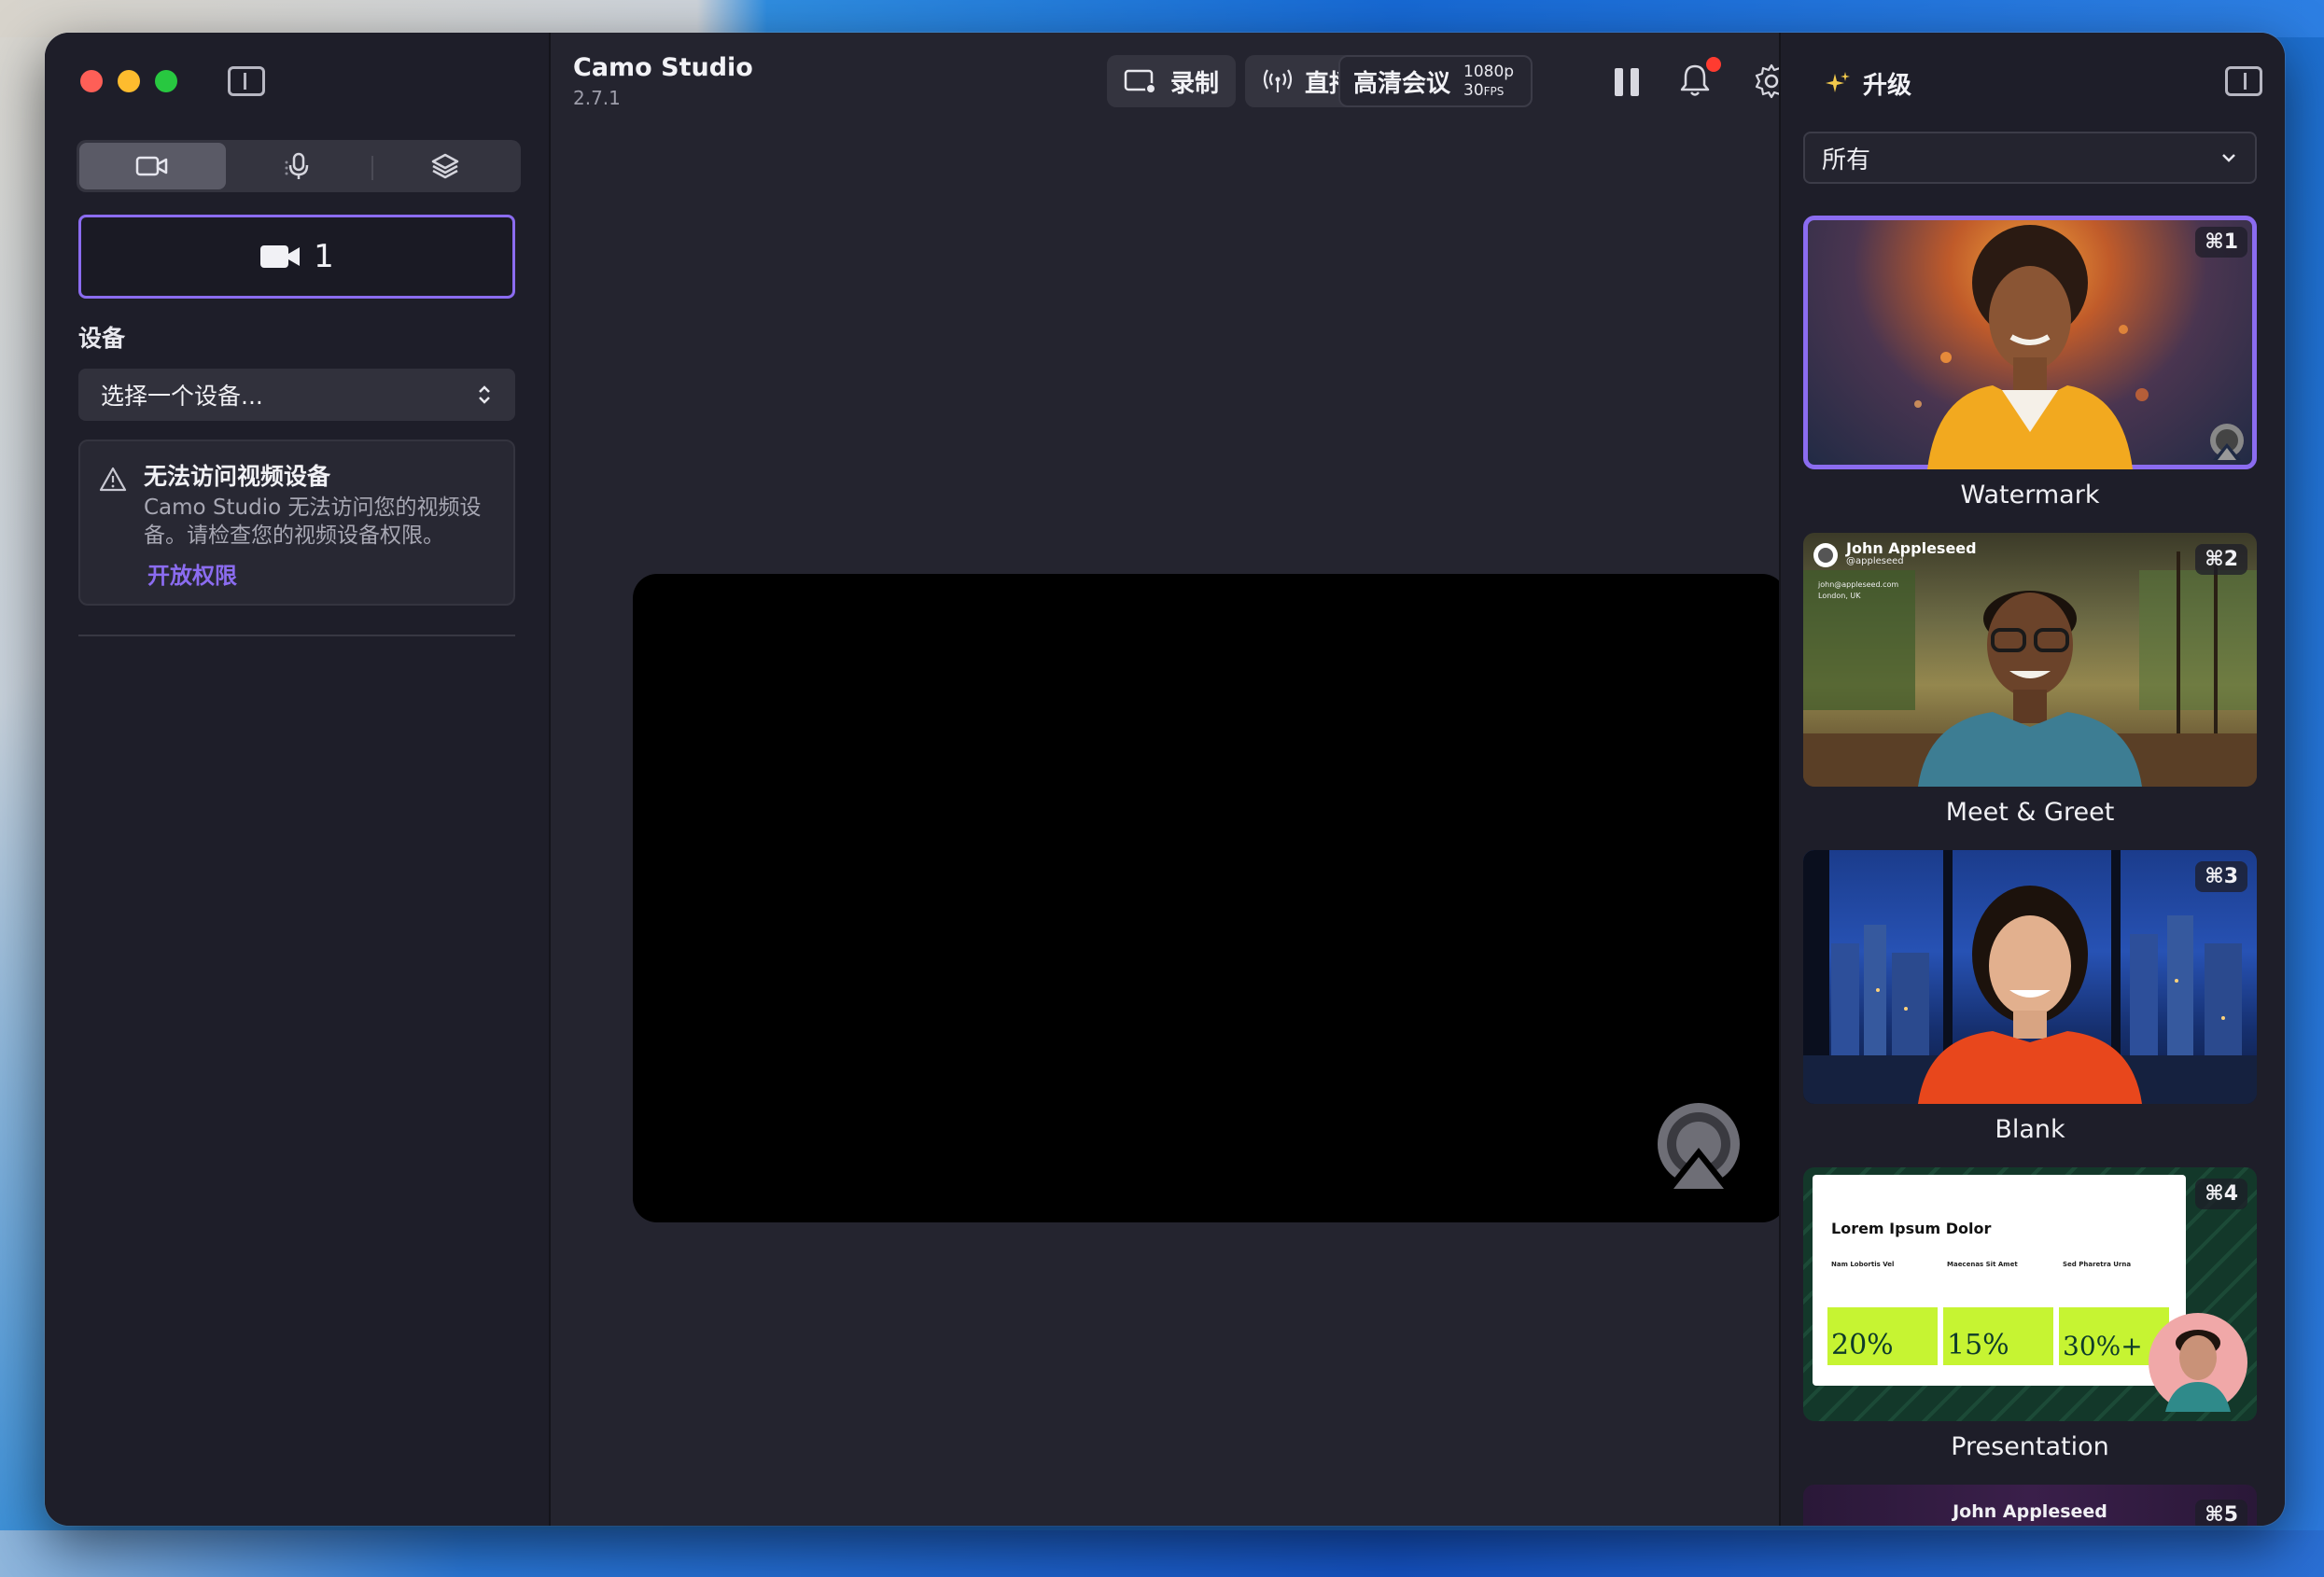 The width and height of the screenshot is (2324, 1577). Describe the element at coordinates (1825, 555) in the screenshot. I see `camo-avatar-icon` at that location.